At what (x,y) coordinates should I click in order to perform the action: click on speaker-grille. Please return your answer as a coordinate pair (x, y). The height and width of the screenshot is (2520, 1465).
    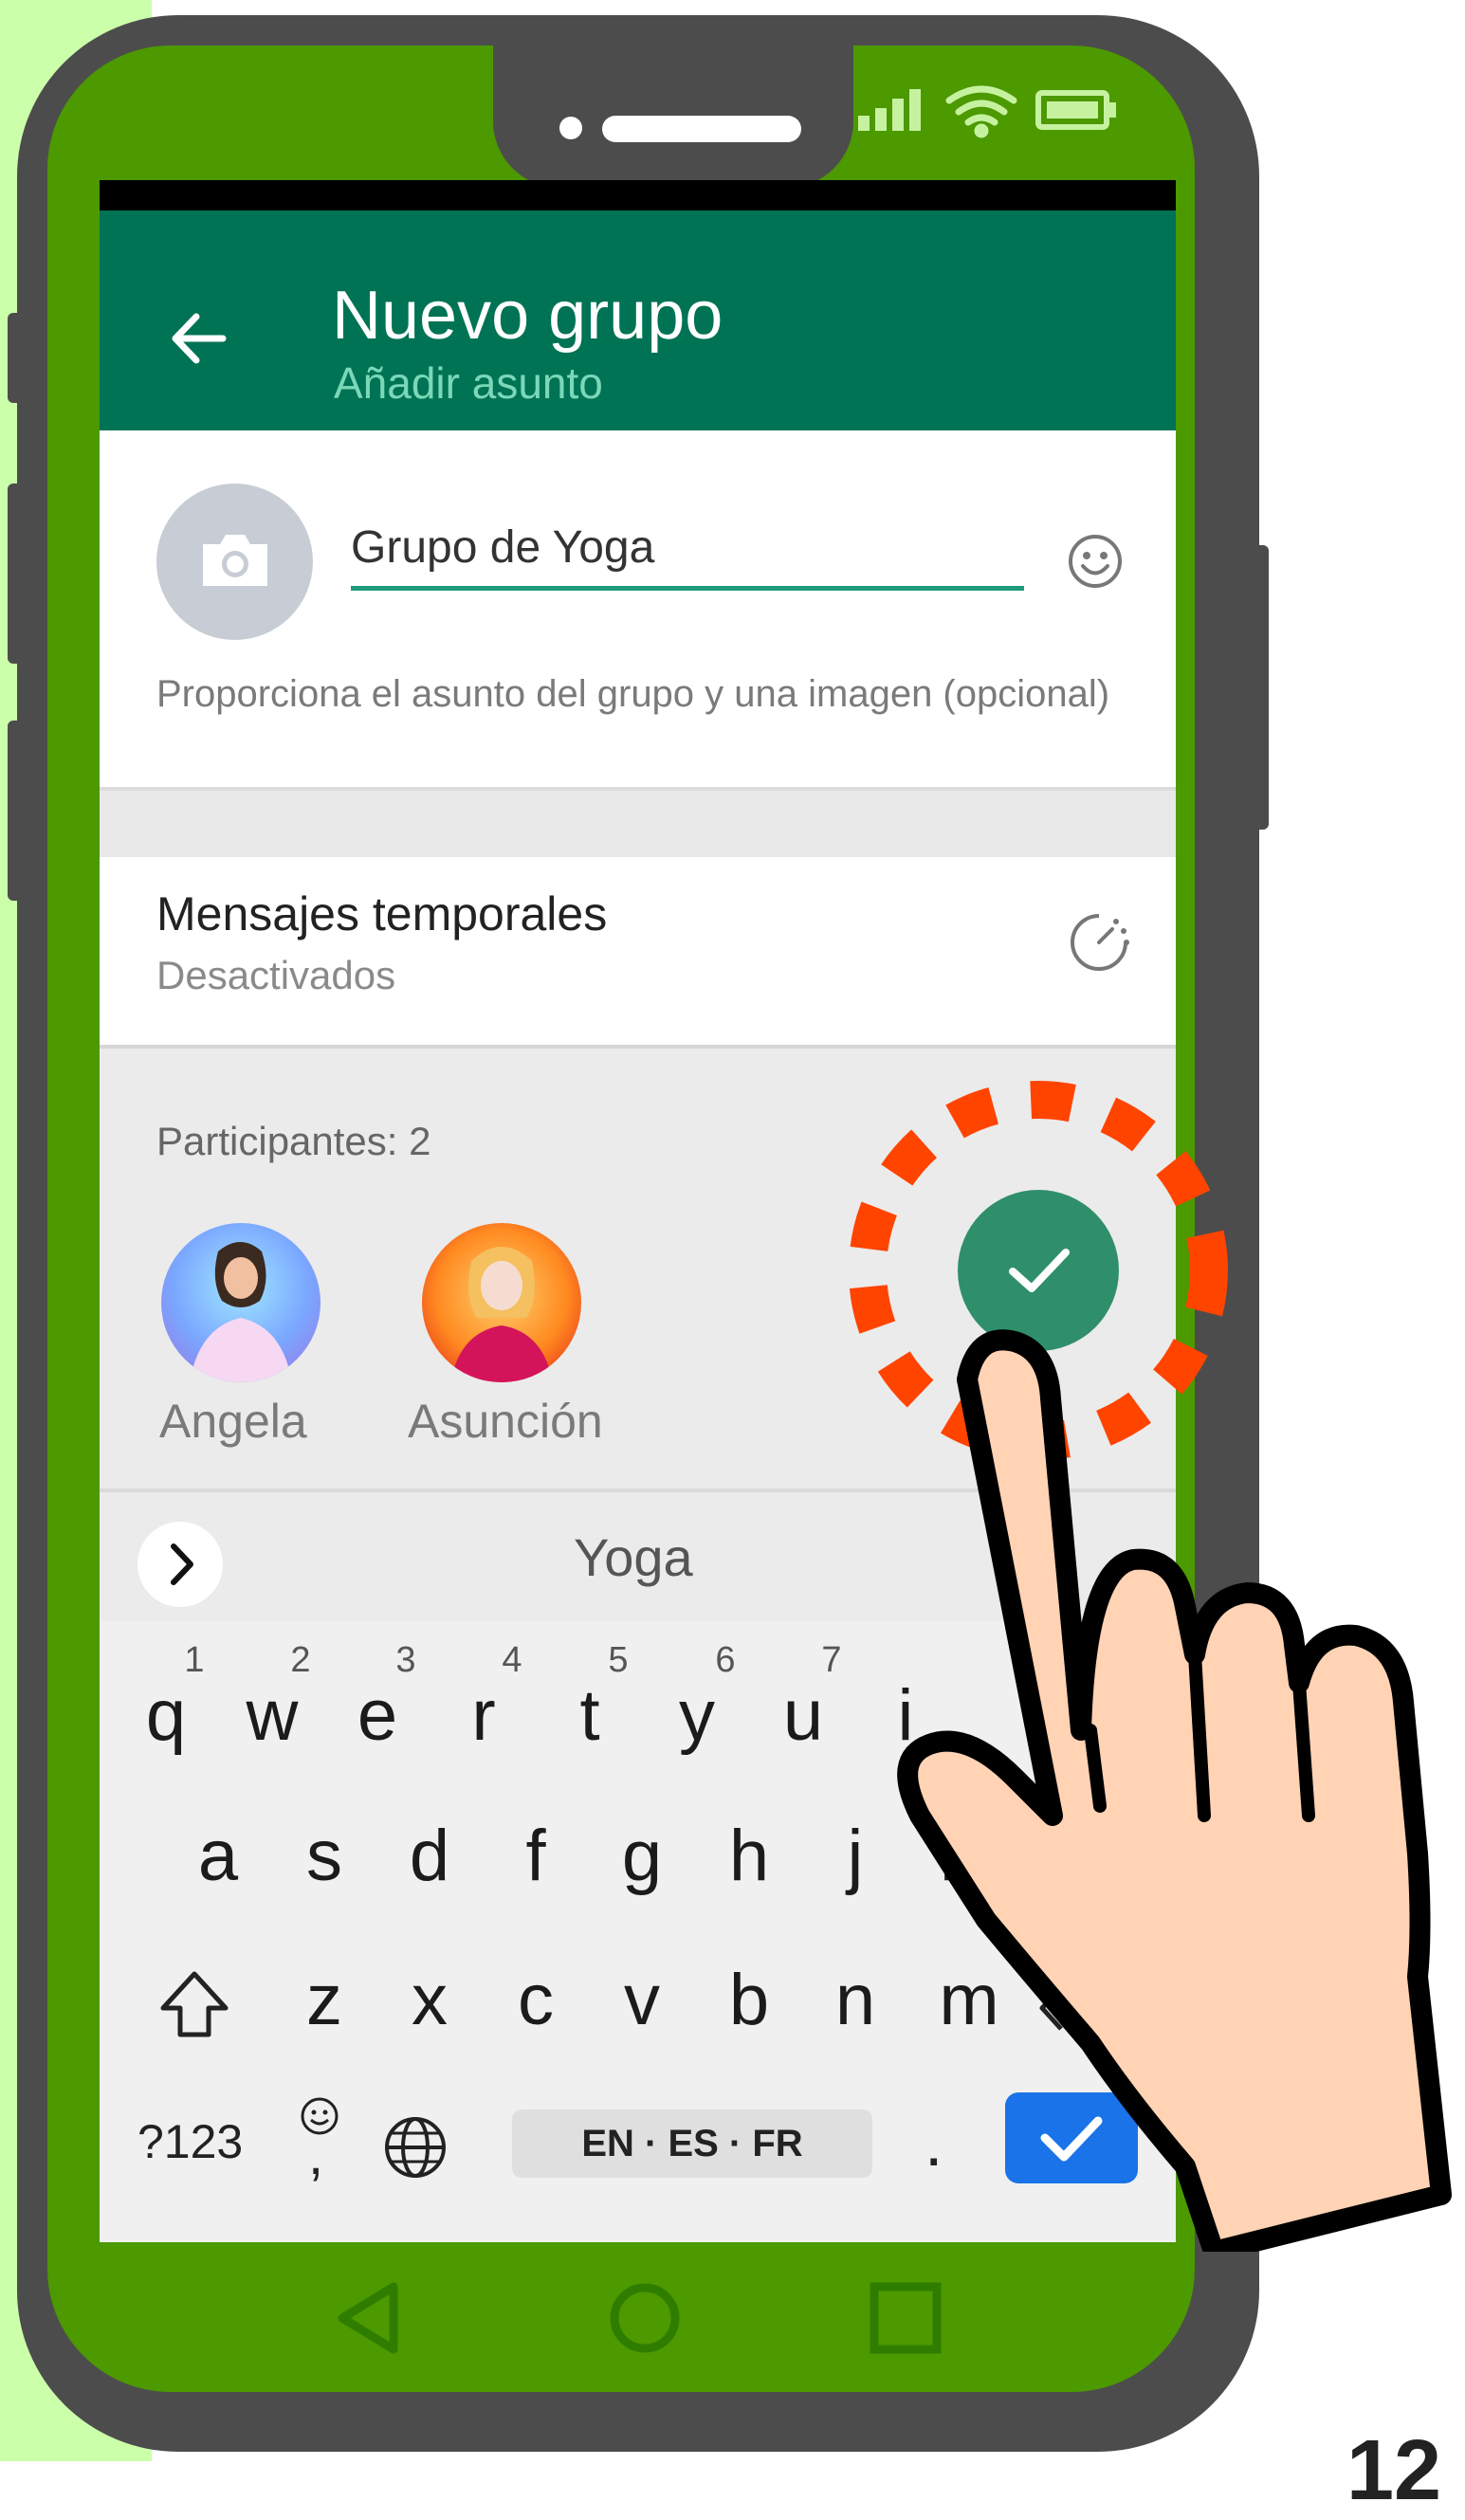
    Looking at the image, I should click on (701, 129).